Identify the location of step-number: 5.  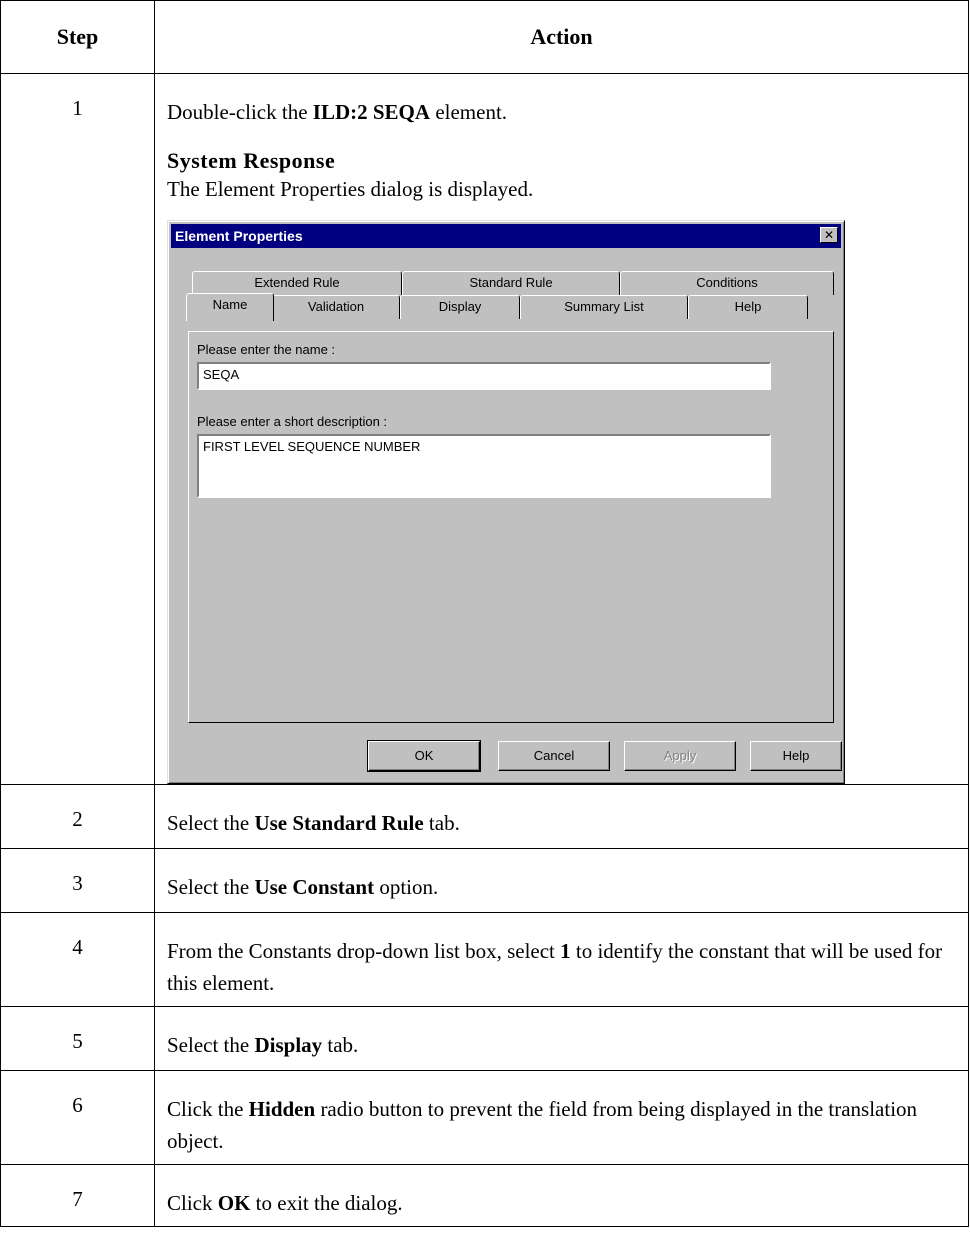
(77, 1038).